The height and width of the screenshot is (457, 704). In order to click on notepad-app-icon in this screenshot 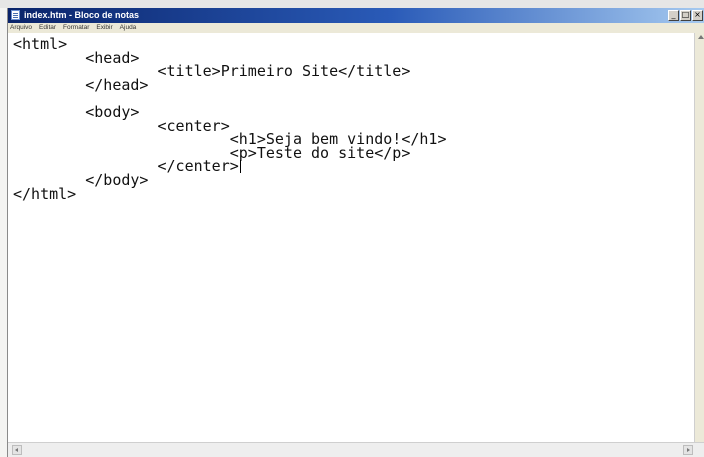, I will do `click(15, 15)`.